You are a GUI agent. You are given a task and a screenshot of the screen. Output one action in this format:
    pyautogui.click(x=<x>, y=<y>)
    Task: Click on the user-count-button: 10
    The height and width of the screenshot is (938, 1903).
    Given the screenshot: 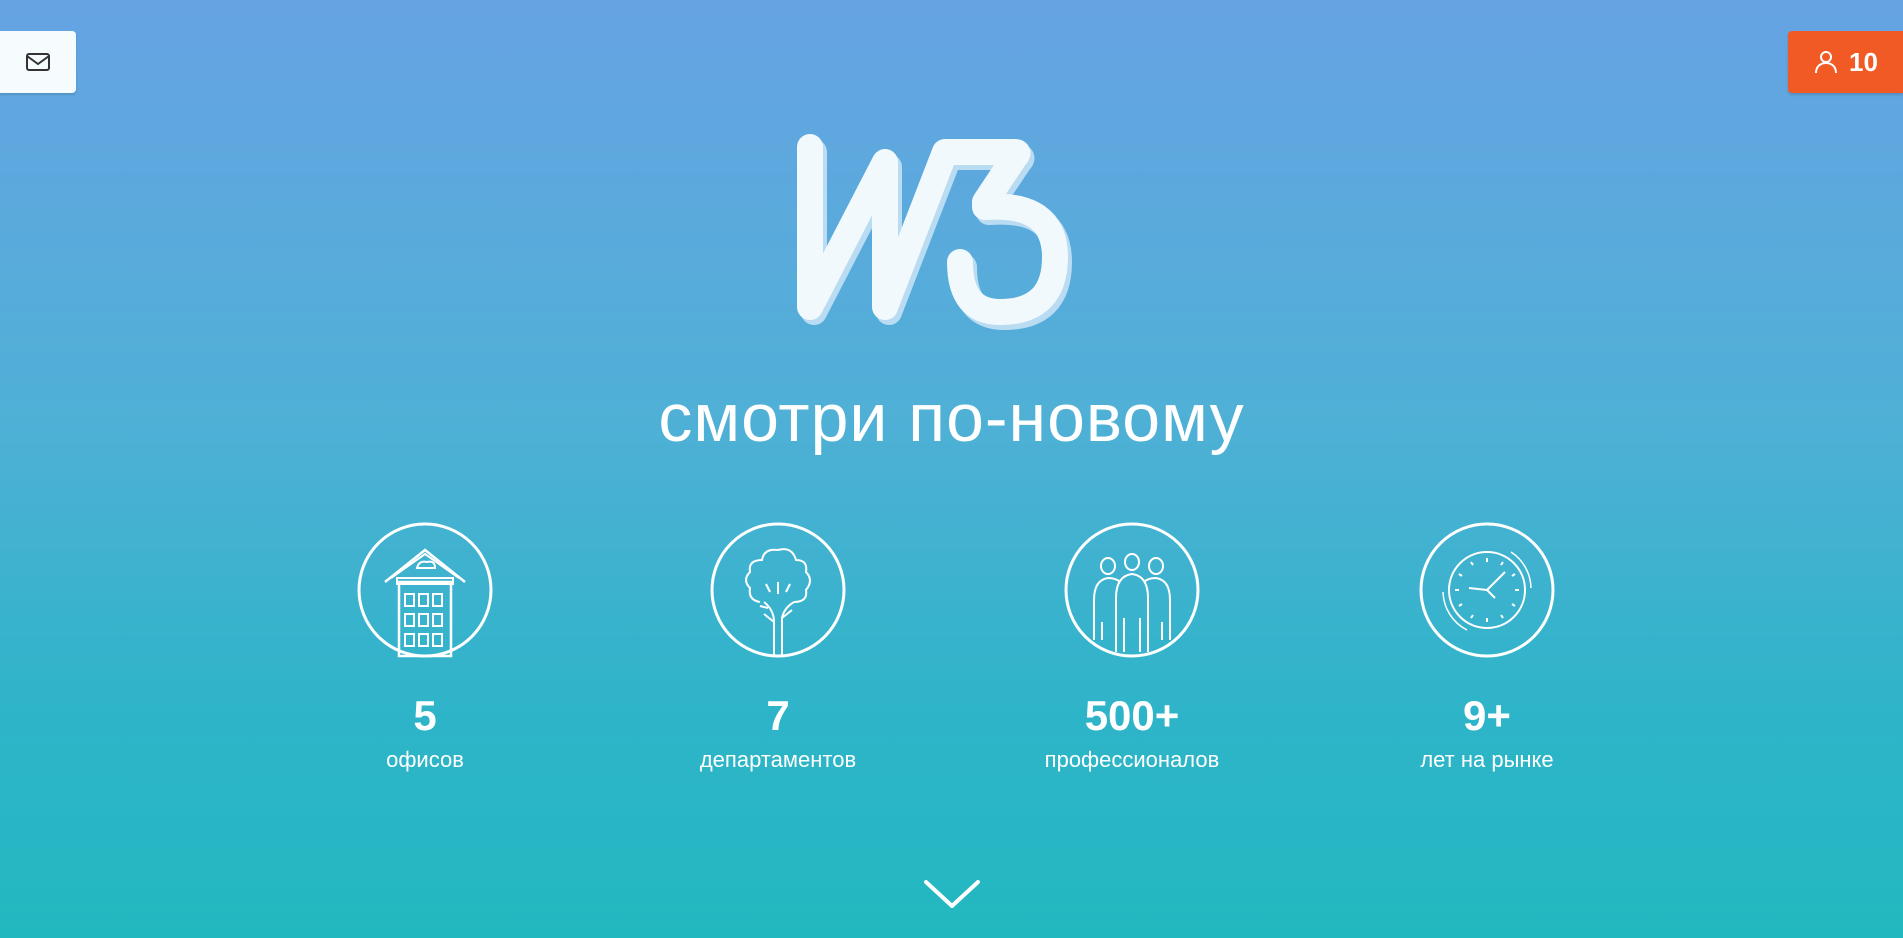 What is the action you would take?
    pyautogui.click(x=1845, y=62)
    